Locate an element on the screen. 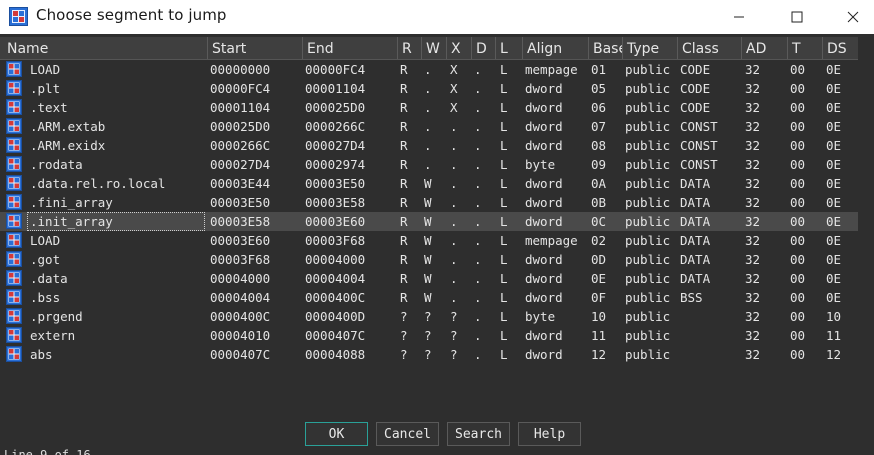  column-header-l: L is located at coordinates (508, 48).